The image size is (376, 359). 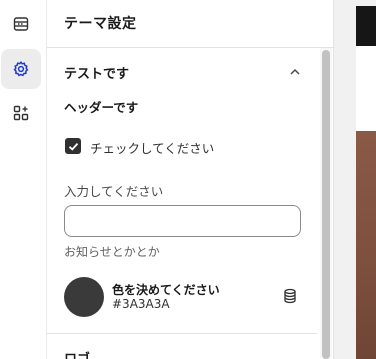 I want to click on color-picker-label: 色を決めてください, so click(x=166, y=290).